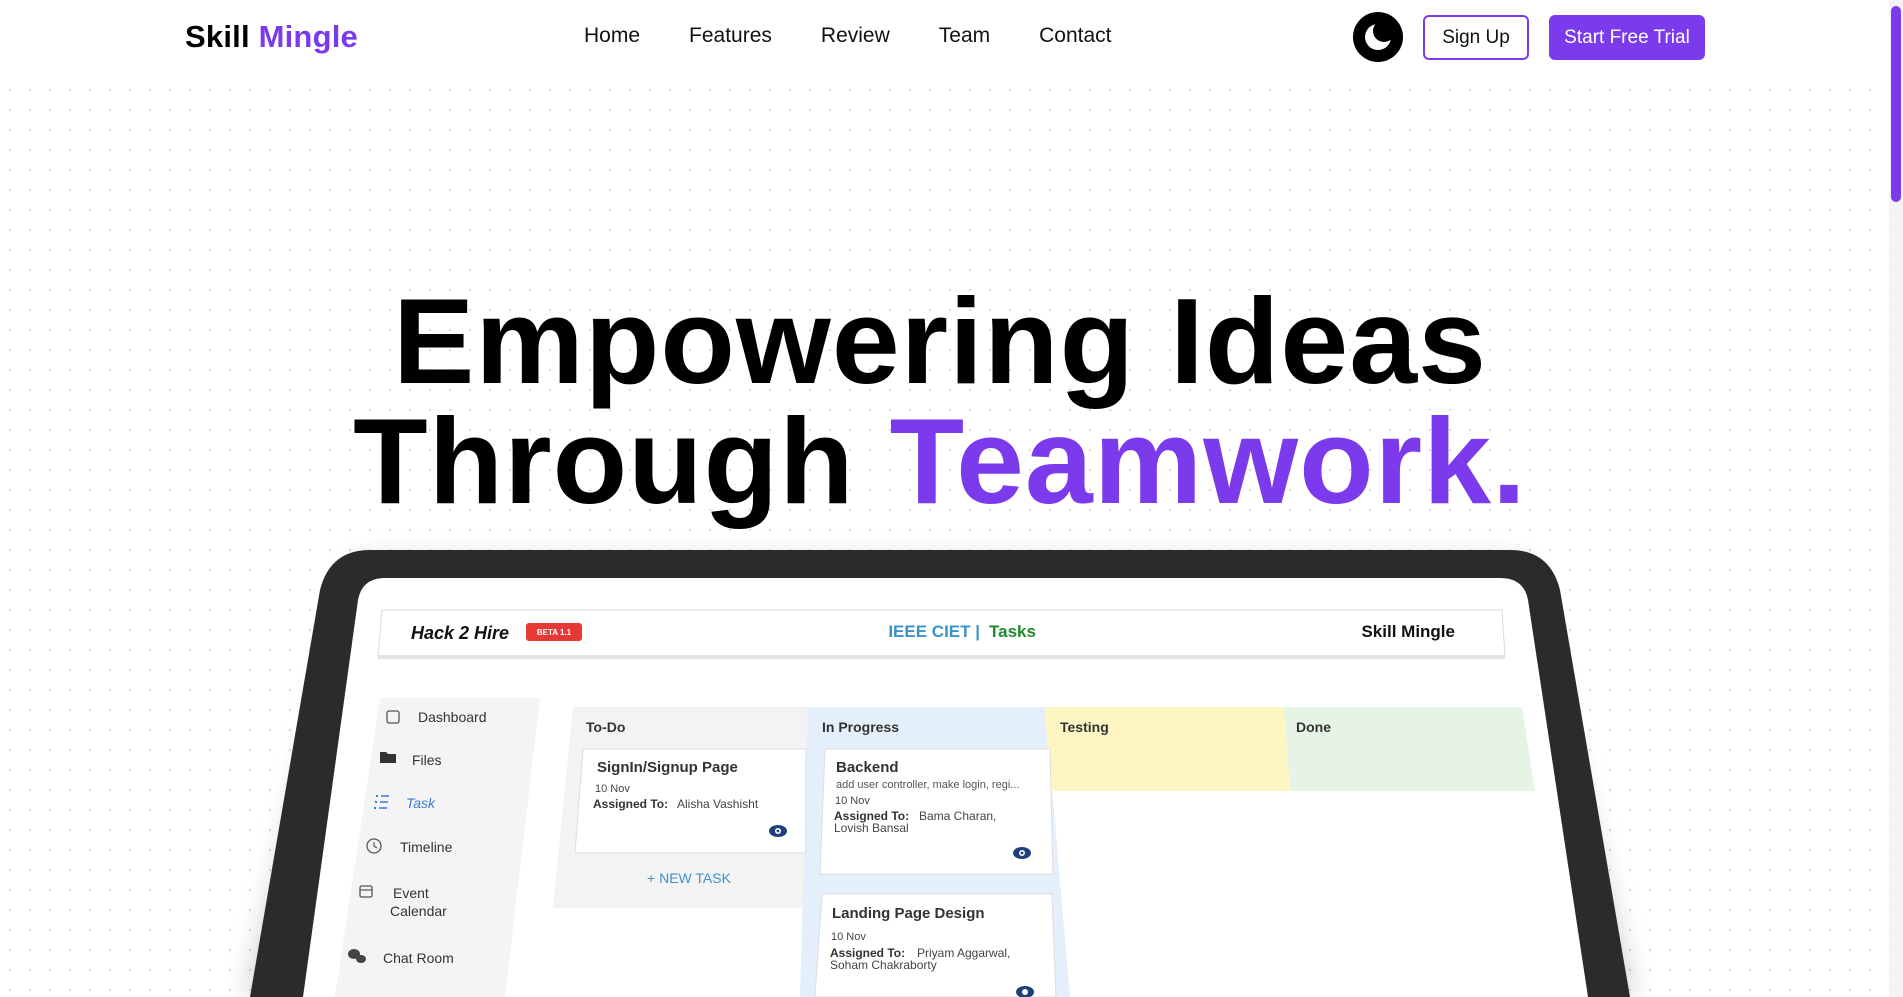 The width and height of the screenshot is (1903, 997). Describe the element at coordinates (1627, 37) in the screenshot. I see `start-free-trial-button: Start Free Trial` at that location.